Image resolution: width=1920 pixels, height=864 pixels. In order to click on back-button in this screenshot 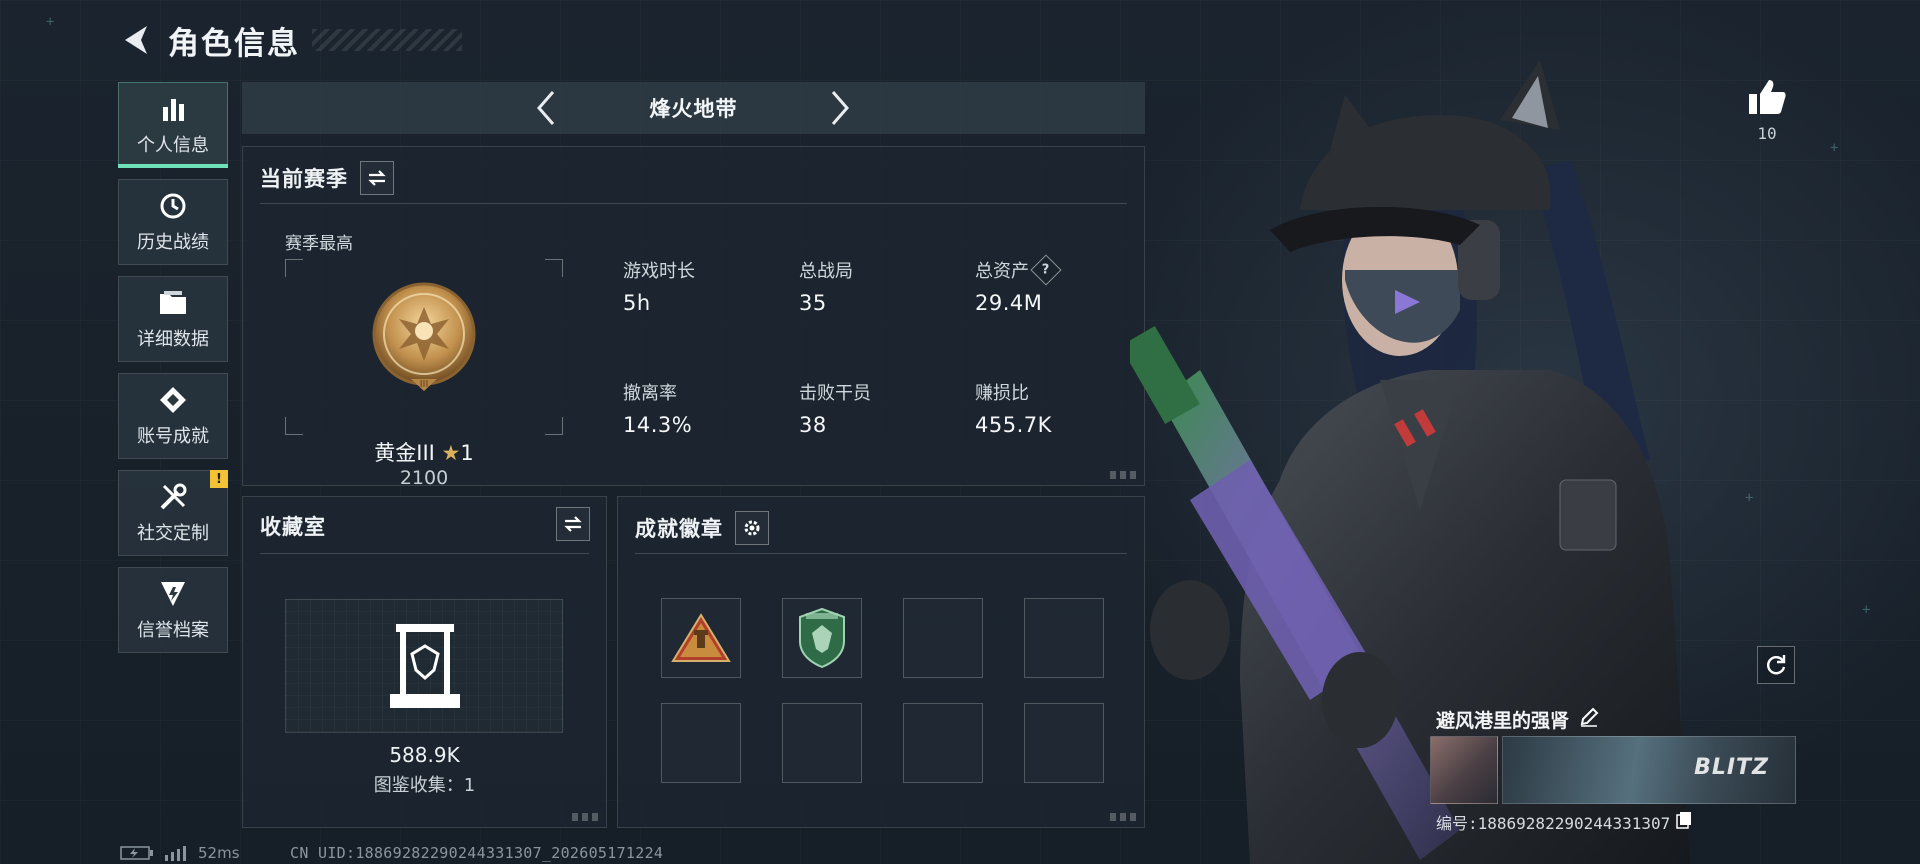, I will do `click(136, 40)`.